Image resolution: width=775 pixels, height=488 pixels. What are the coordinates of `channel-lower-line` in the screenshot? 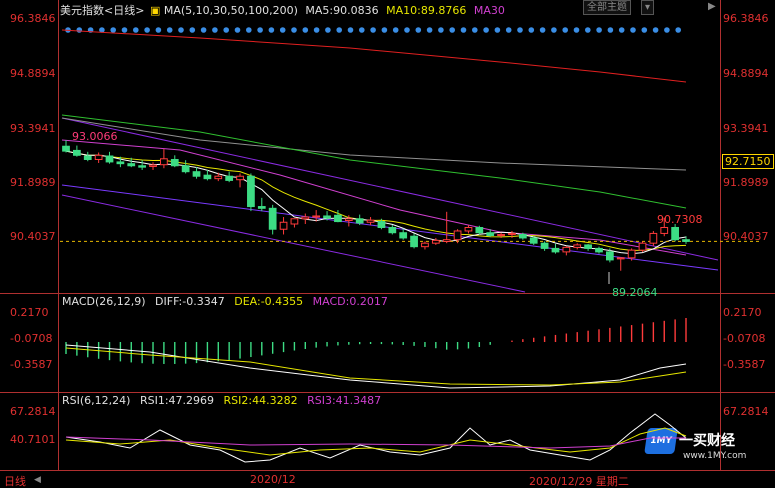 It's located at (293, 243).